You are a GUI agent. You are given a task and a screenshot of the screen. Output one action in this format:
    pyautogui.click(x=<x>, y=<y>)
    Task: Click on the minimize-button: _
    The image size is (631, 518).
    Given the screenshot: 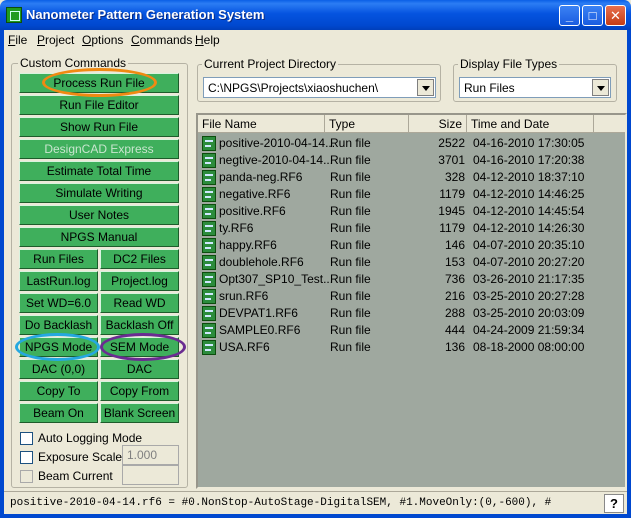 What is the action you would take?
    pyautogui.click(x=569, y=15)
    